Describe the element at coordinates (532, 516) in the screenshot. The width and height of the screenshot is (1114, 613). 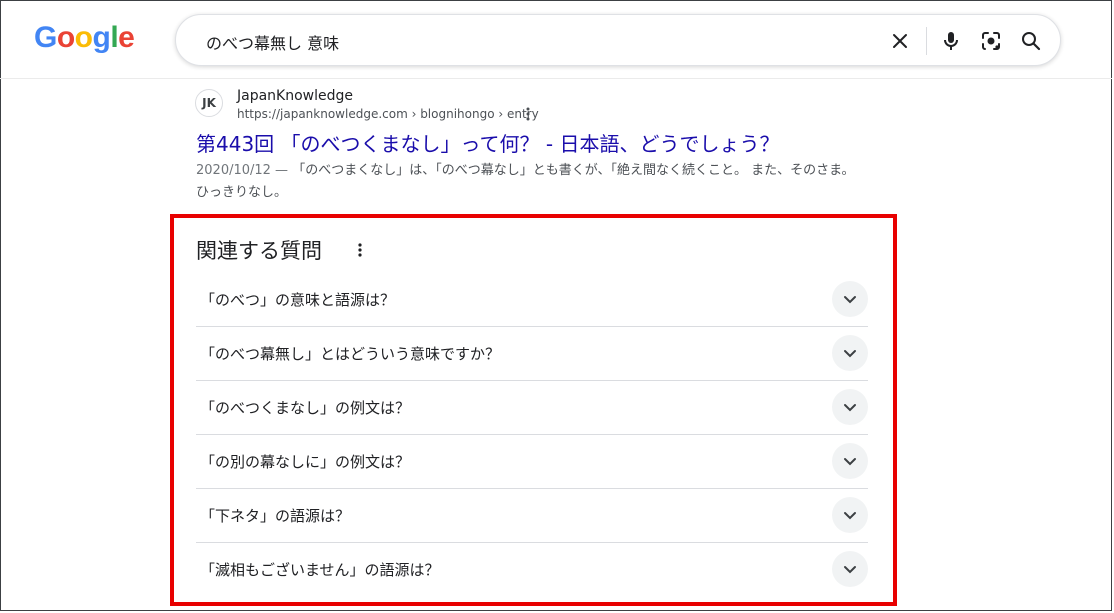
I see `related-question: 「下ネタ」の語源は？` at that location.